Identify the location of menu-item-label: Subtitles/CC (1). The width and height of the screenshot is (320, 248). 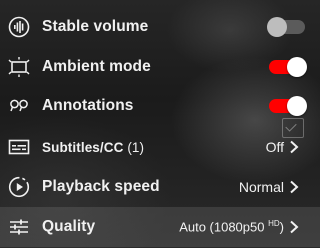
(93, 147).